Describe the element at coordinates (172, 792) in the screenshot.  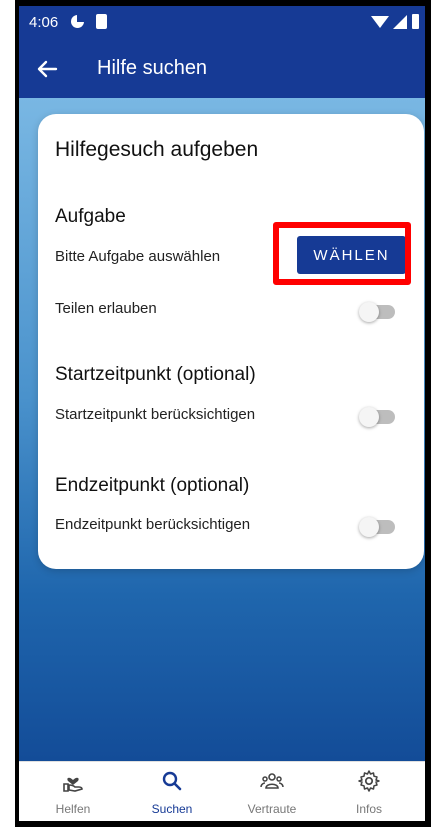
I see `nav-item-suchen: Suchen` at that location.